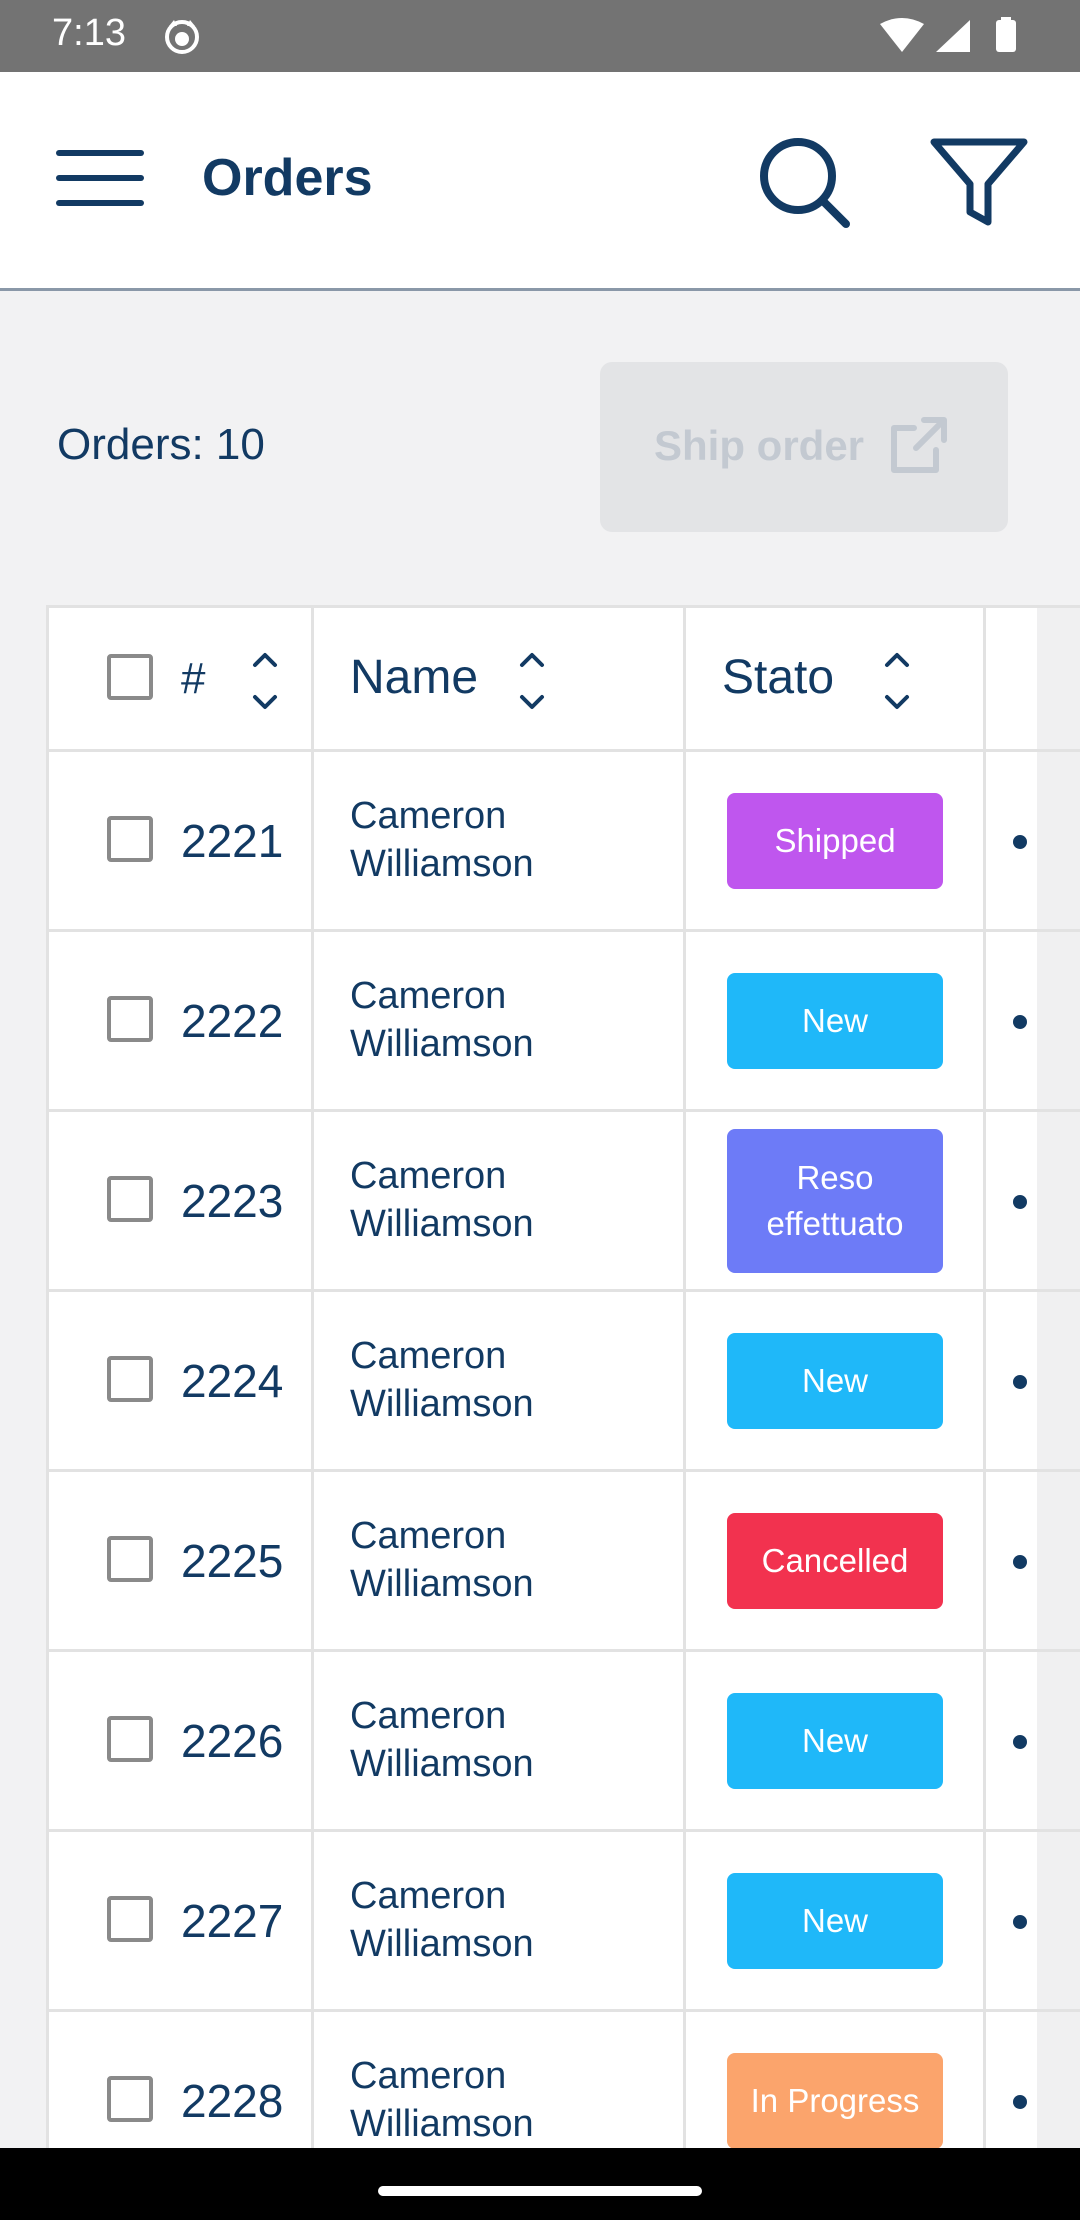  What do you see at coordinates (836, 678) in the screenshot?
I see `header-status-cell: Stato` at bounding box center [836, 678].